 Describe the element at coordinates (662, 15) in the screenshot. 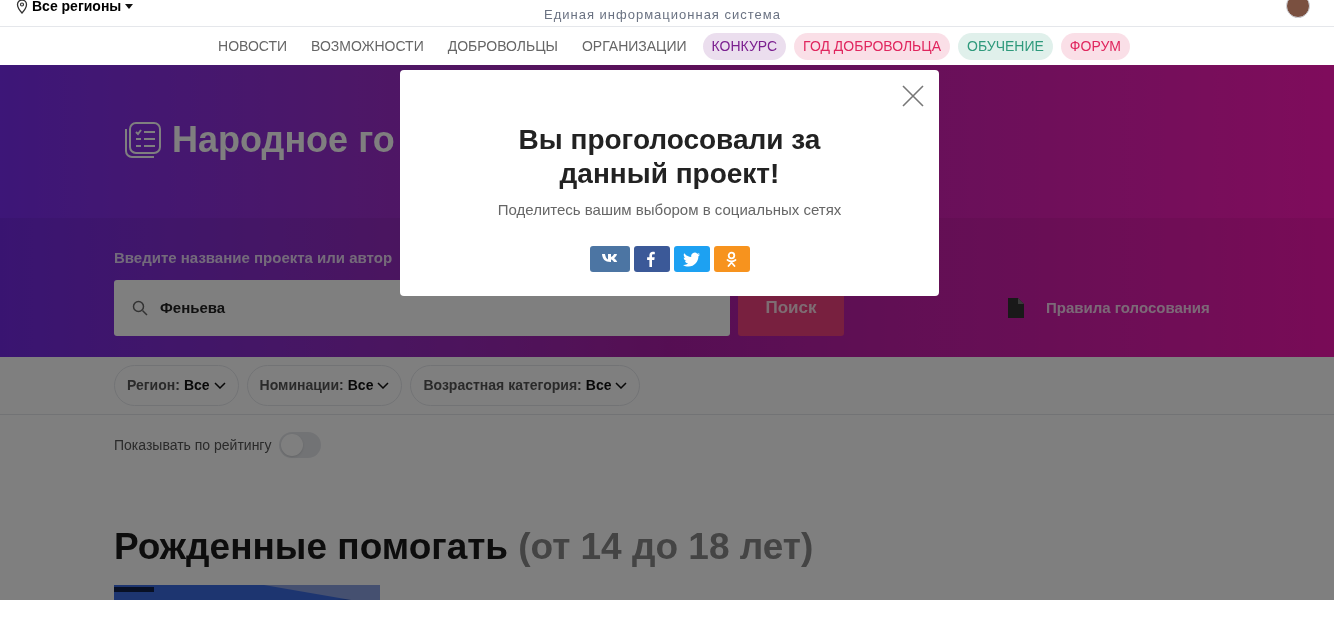

I see `site-subtitle: Единая информационная система` at that location.